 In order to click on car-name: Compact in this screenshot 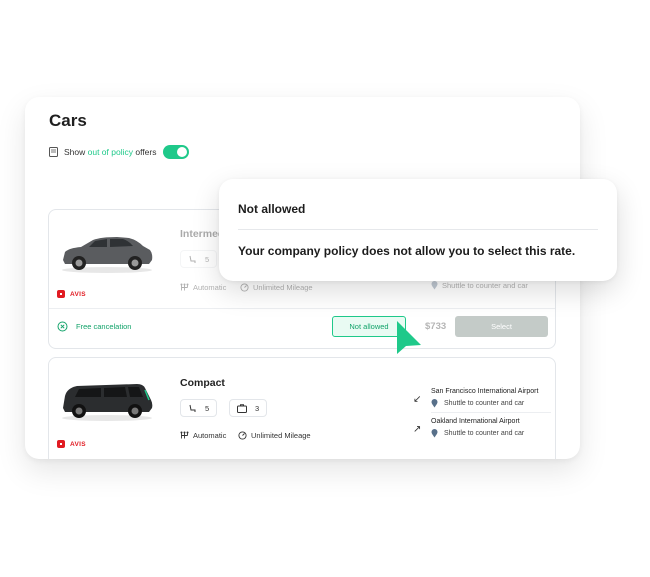, I will do `click(202, 383)`.